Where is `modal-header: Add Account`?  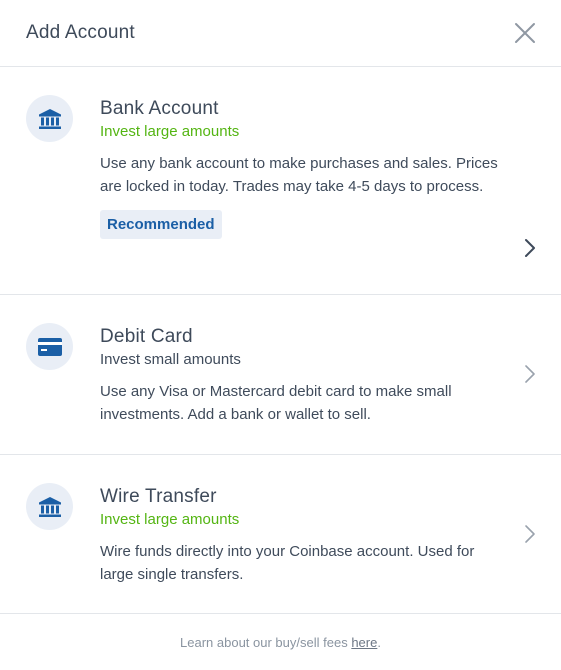 modal-header: Add Account is located at coordinates (280, 33).